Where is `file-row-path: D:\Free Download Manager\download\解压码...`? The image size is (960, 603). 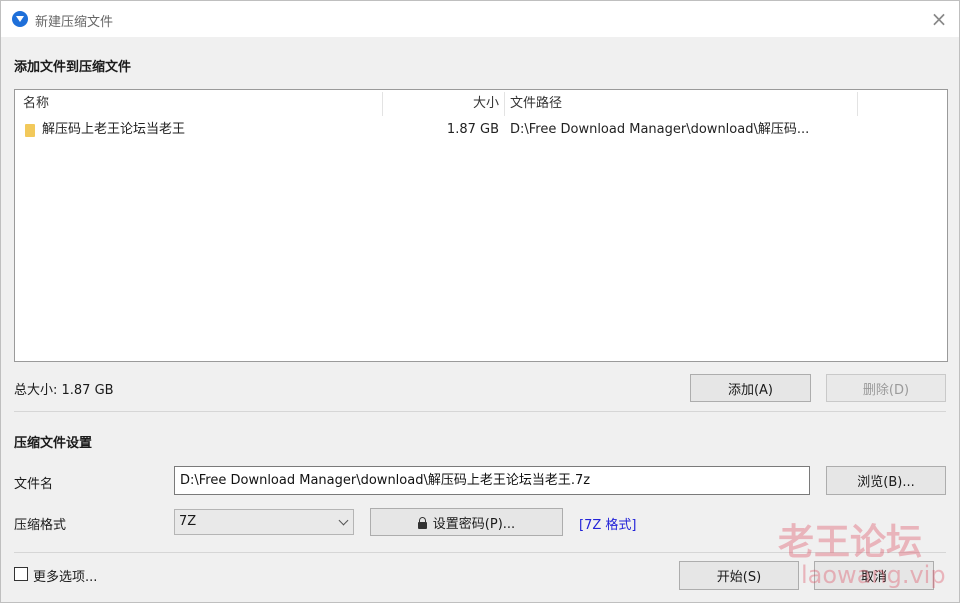
file-row-path: D:\Free Download Manager\download\解压码... is located at coordinates (660, 129).